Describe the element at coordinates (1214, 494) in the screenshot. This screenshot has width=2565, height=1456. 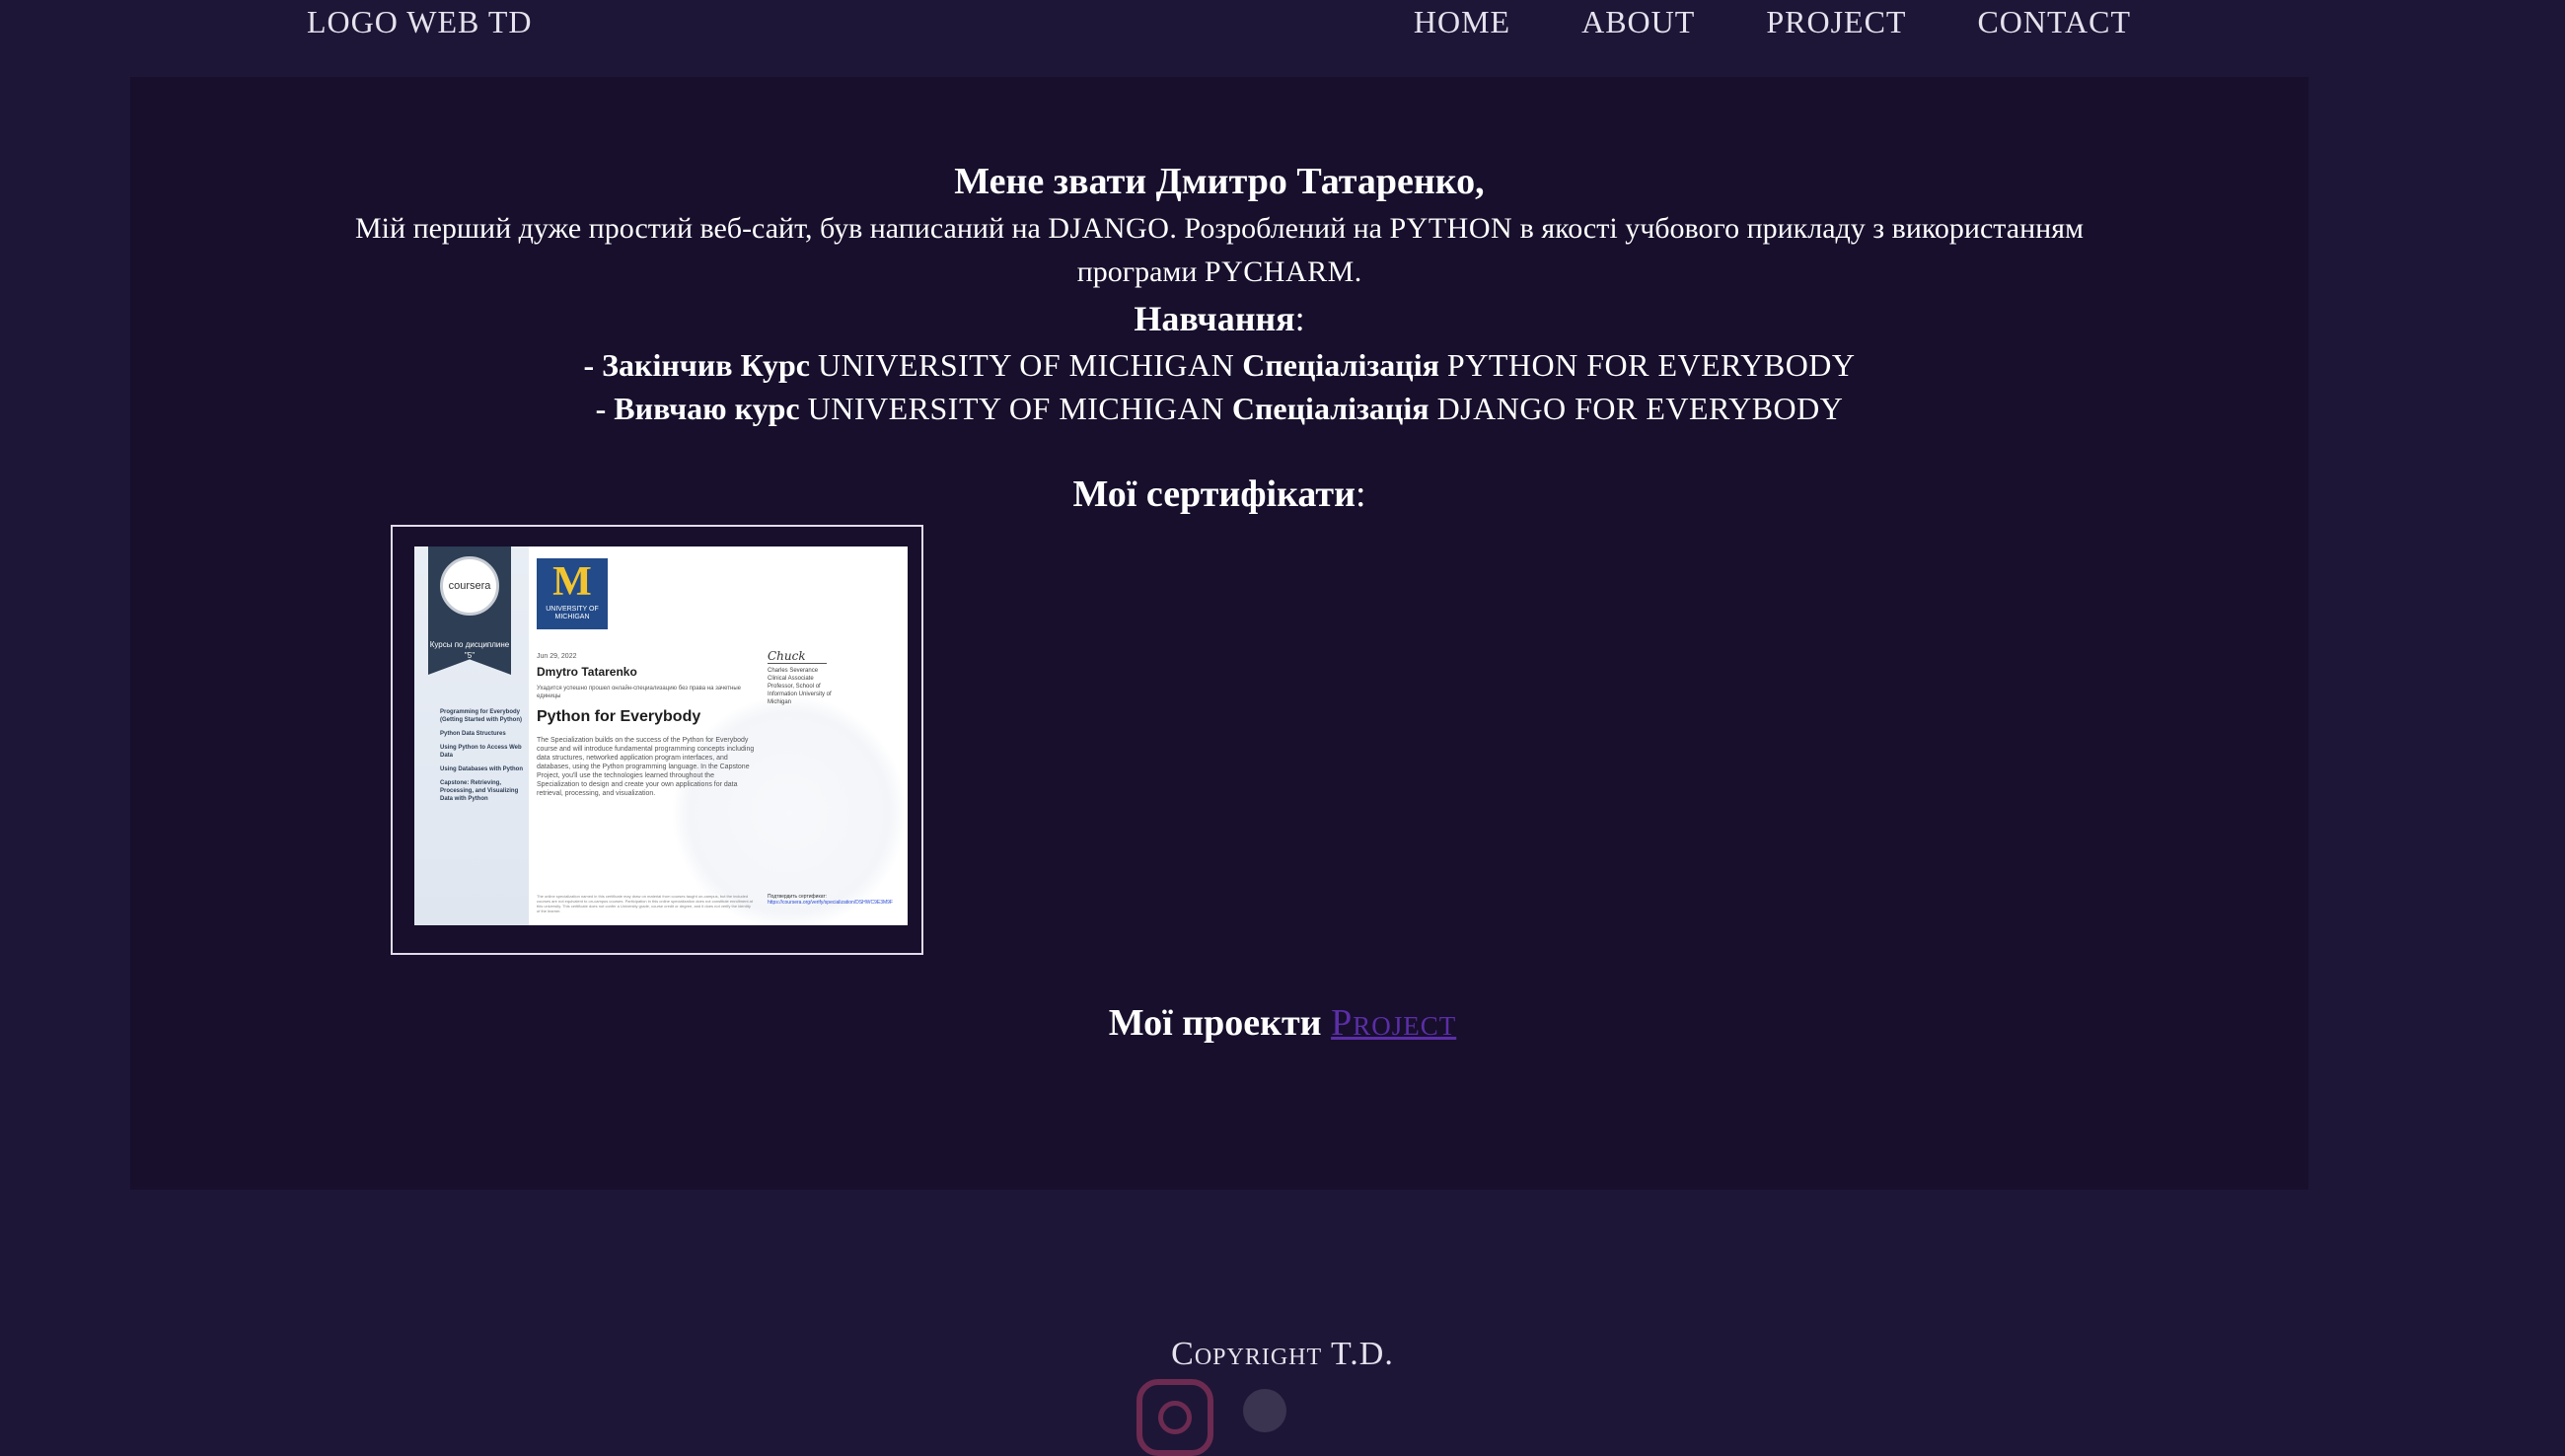
I see `certificates-title-text: Мої сертифікати` at that location.